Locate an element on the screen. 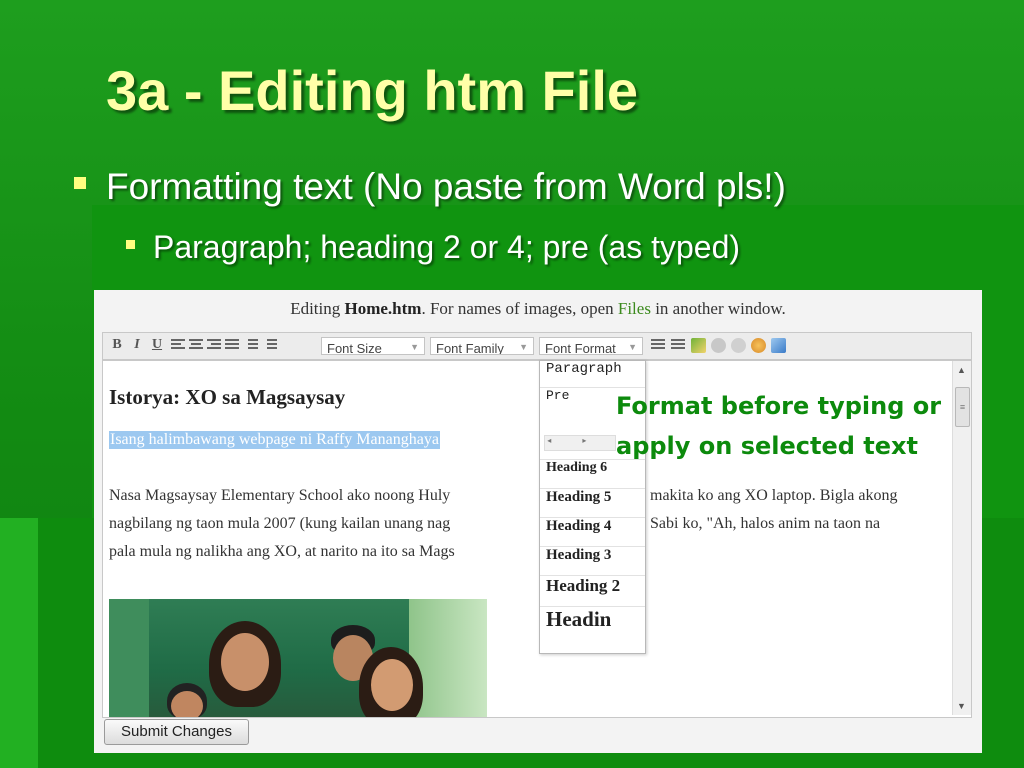 The height and width of the screenshot is (768, 1024). align-center-icon is located at coordinates (196, 345).